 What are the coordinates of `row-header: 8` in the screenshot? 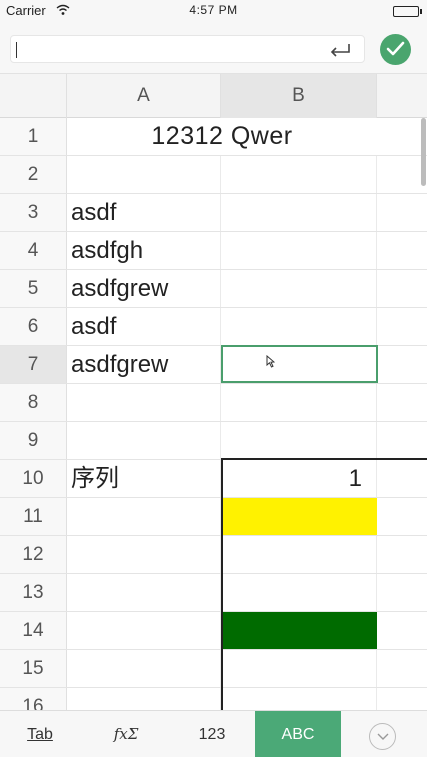 It's located at (33, 402).